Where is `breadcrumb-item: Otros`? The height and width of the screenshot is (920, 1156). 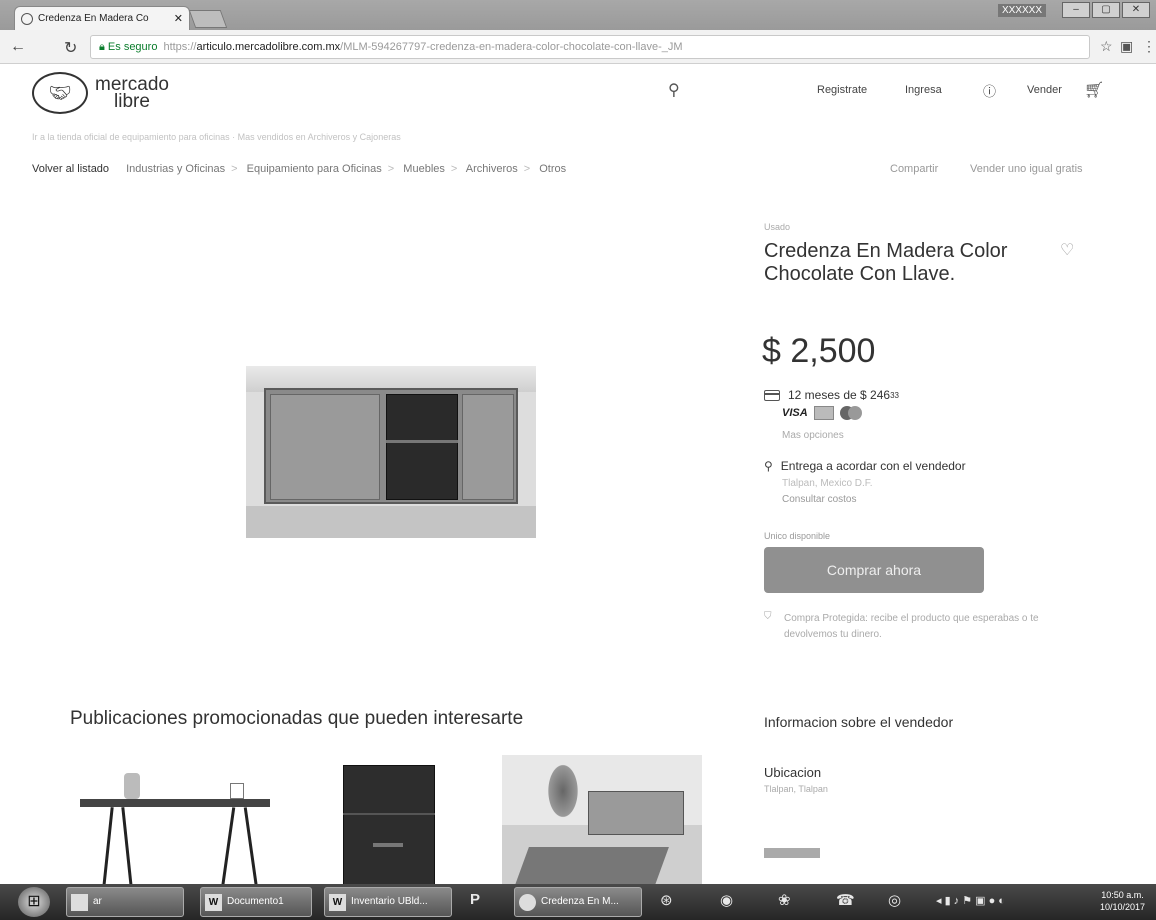
breadcrumb-item: Otros is located at coordinates (552, 169).